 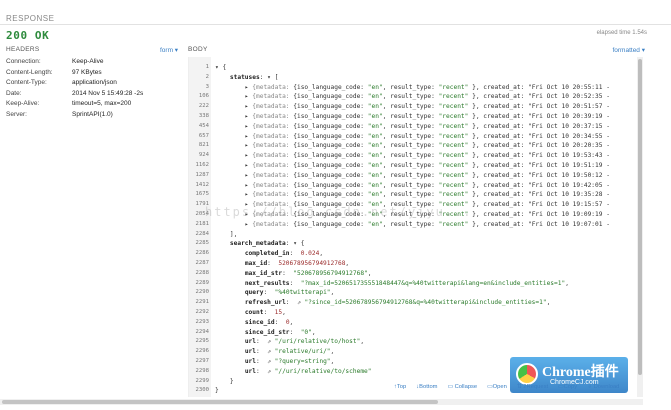 I want to click on logo-text: Chrome插件, so click(x=580, y=372).